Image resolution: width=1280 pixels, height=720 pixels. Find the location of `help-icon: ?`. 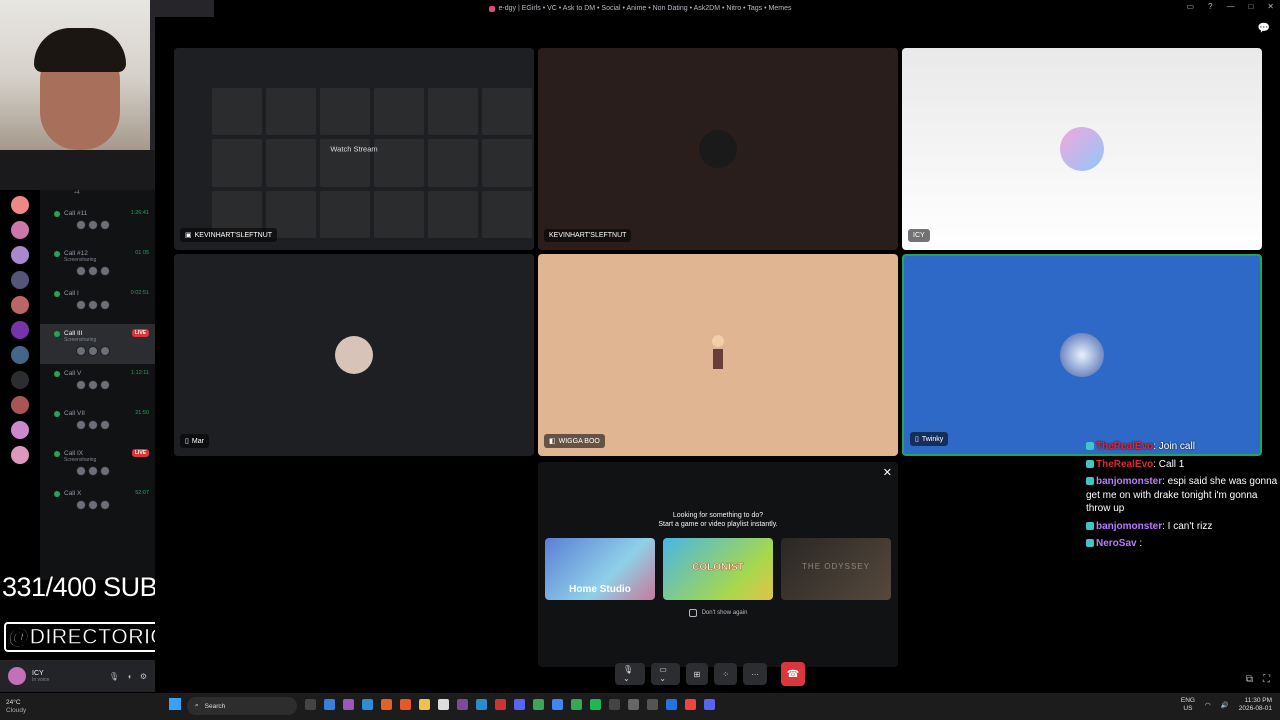

help-icon: ? is located at coordinates (1210, 6).